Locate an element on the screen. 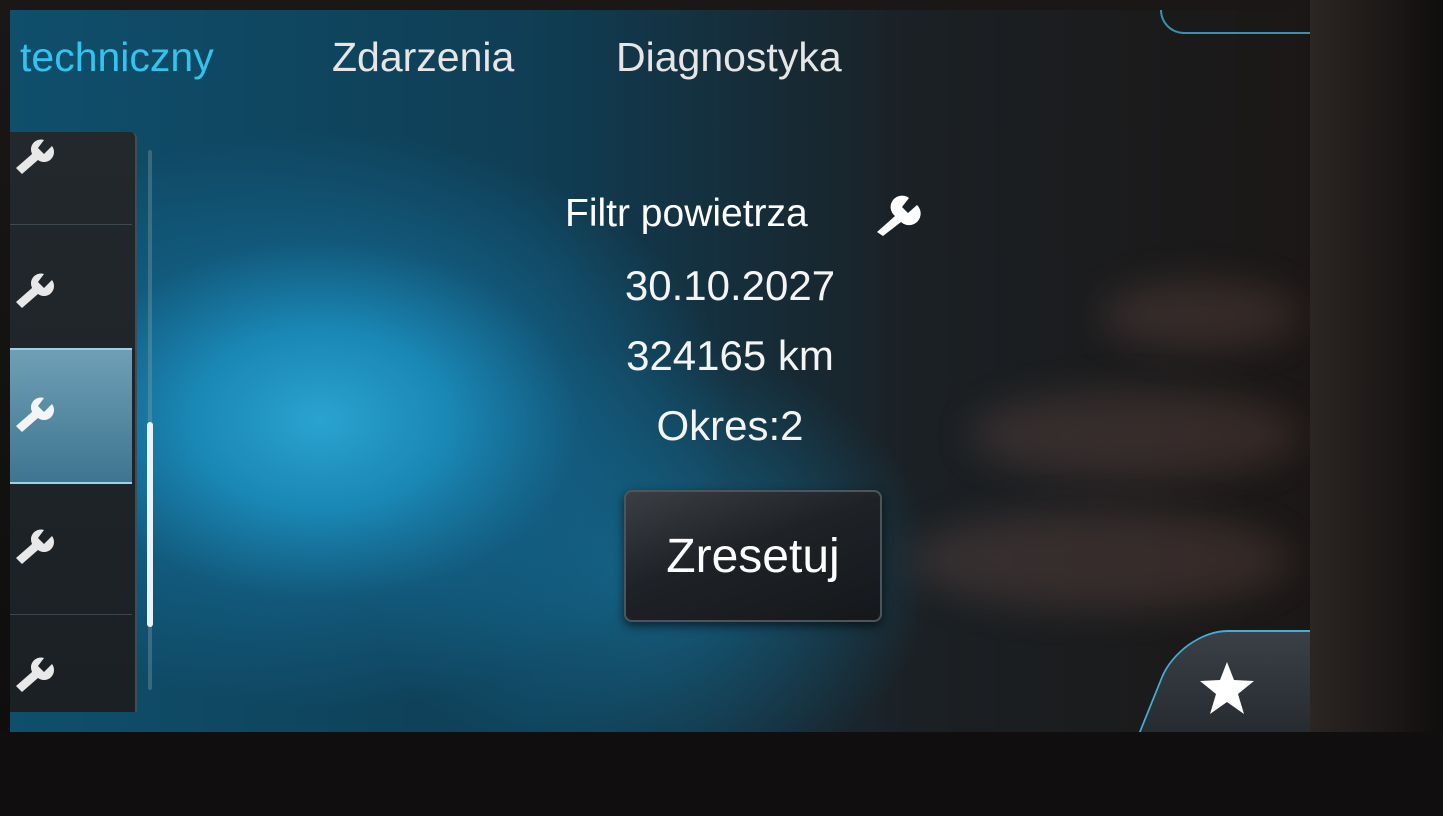 The height and width of the screenshot is (816, 1443). top-corner-tab is located at coordinates (1235, 22).